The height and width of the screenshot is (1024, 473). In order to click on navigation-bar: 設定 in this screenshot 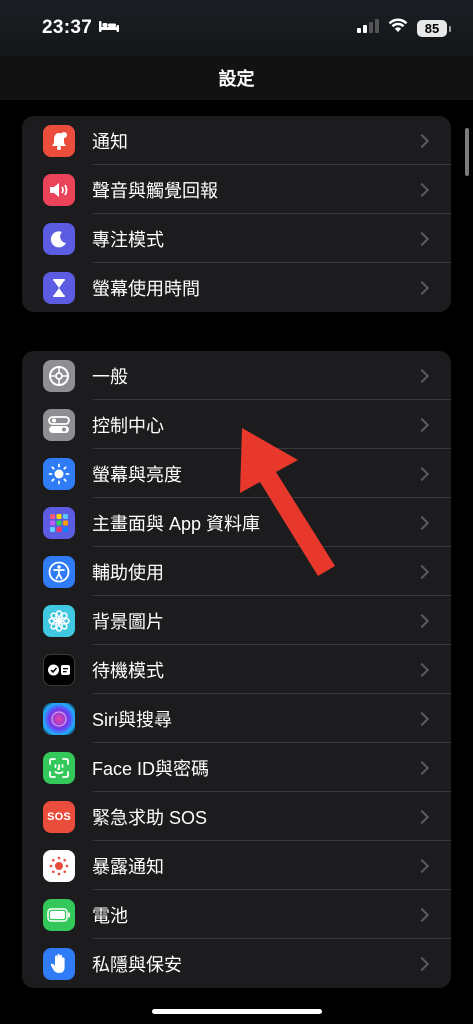, I will do `click(236, 78)`.